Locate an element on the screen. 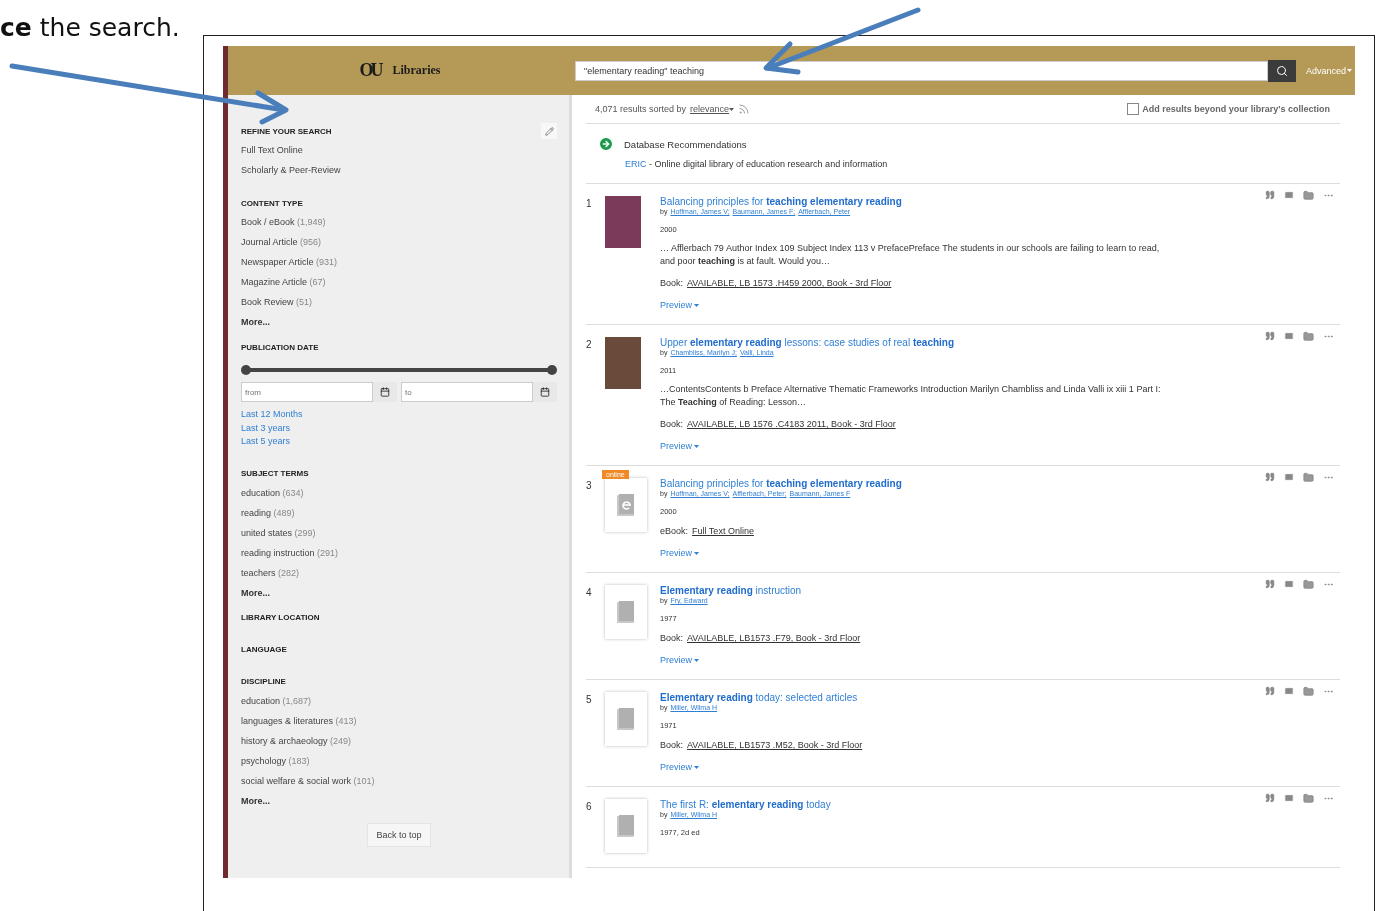 The width and height of the screenshot is (1379, 911). recommendation-text: ERIC - Online digital library of education research and information is located at coordinates (757, 164).